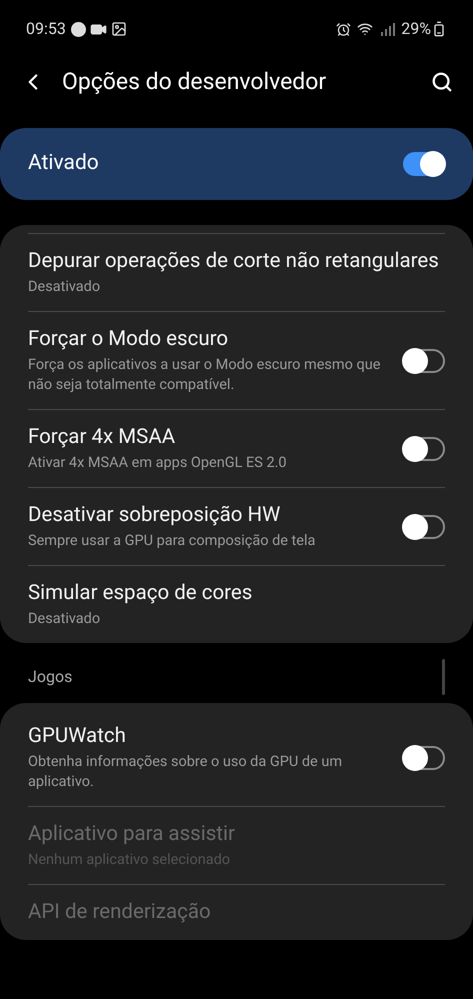  Describe the element at coordinates (388, 29) in the screenshot. I see `signal-icon` at that location.